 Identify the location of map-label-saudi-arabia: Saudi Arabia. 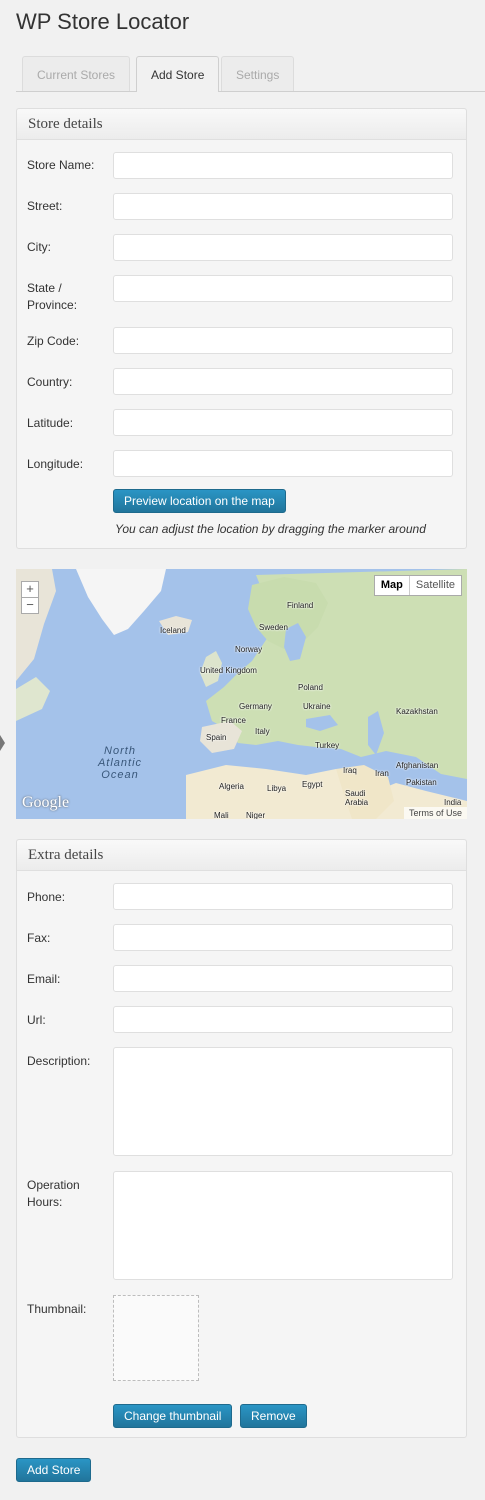
(357, 798).